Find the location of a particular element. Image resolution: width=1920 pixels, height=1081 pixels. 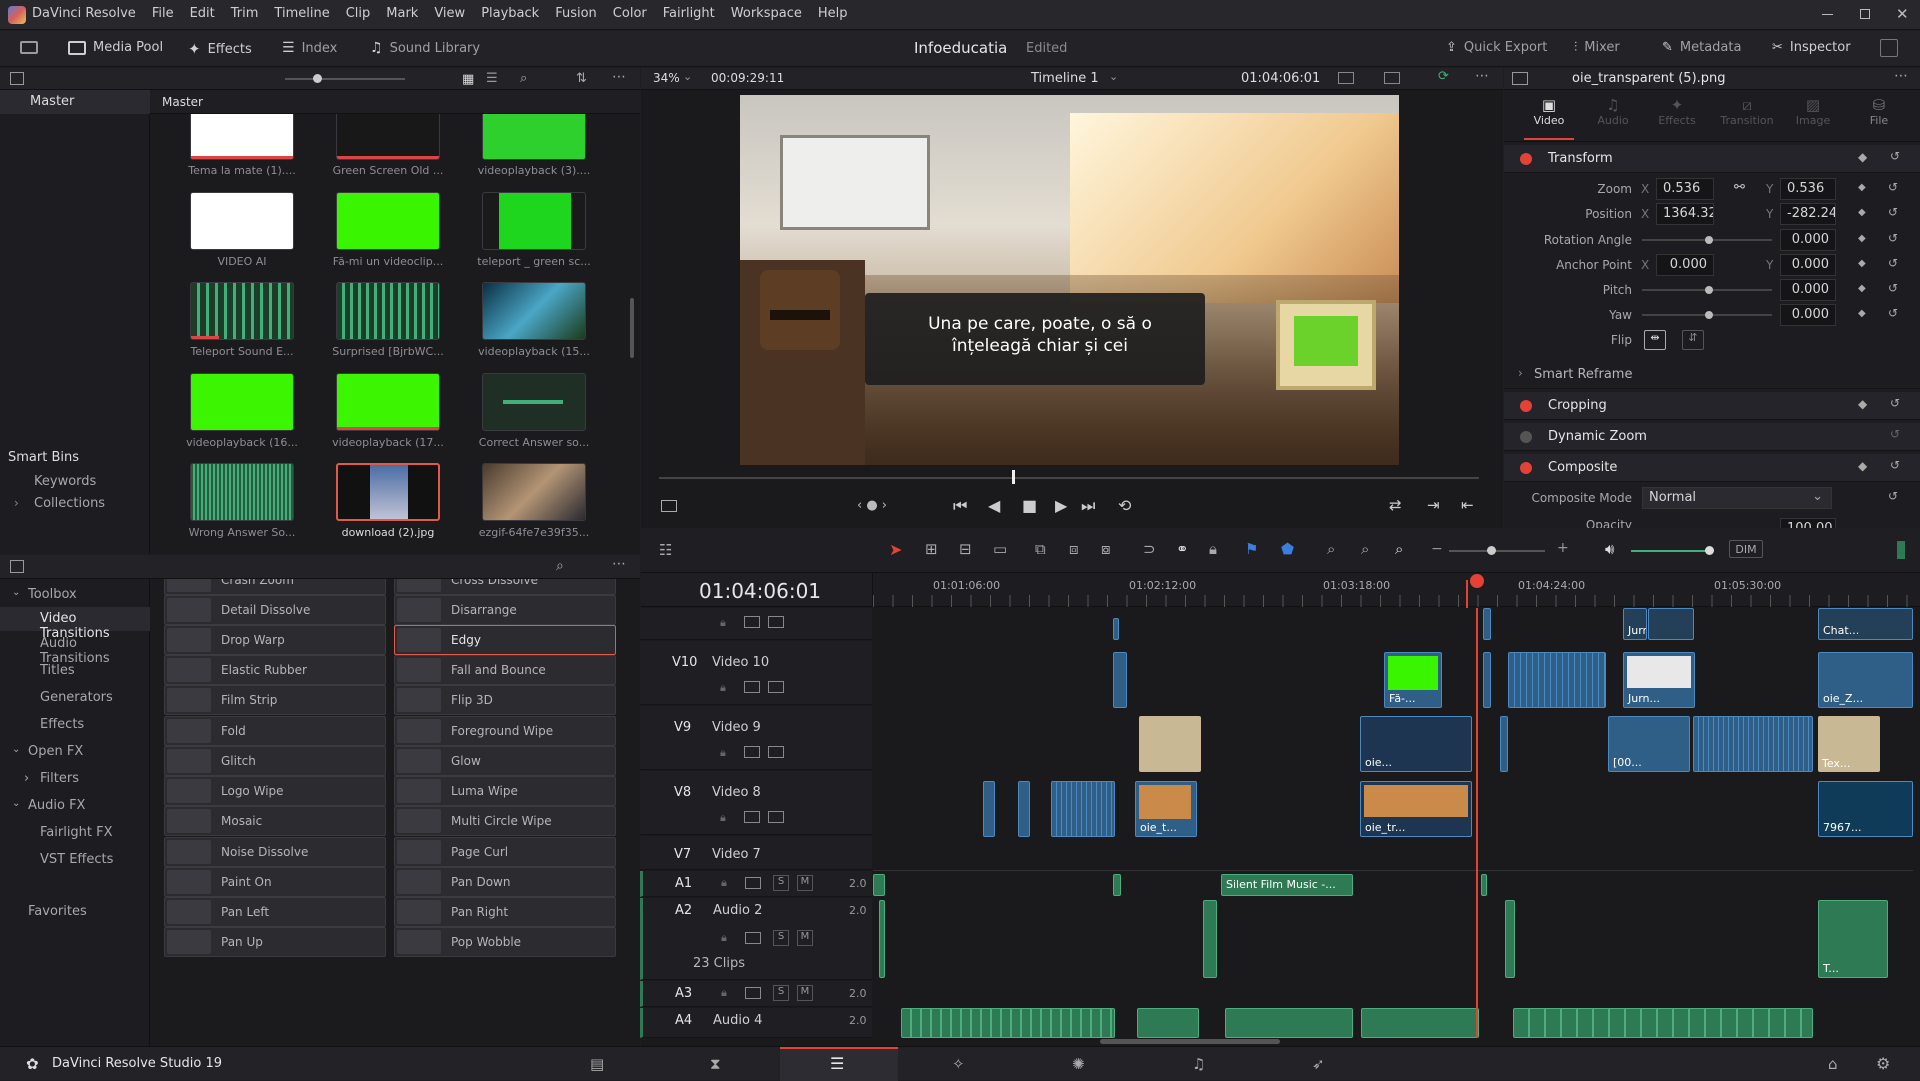

chevron-right-icon: › is located at coordinates (16, 503).